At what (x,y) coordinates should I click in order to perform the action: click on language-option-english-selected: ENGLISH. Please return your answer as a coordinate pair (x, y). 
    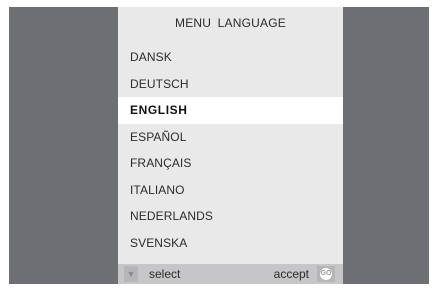
    Looking at the image, I should click on (230, 110).